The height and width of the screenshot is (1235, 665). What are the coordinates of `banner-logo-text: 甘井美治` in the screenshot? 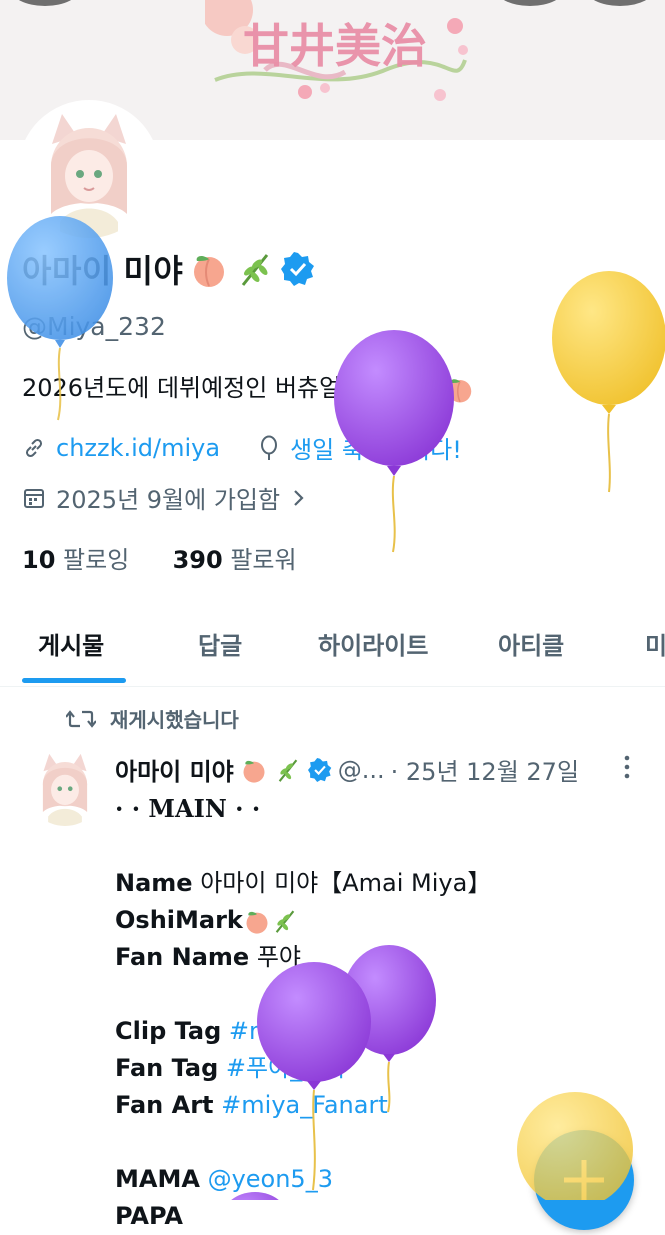 It's located at (335, 46).